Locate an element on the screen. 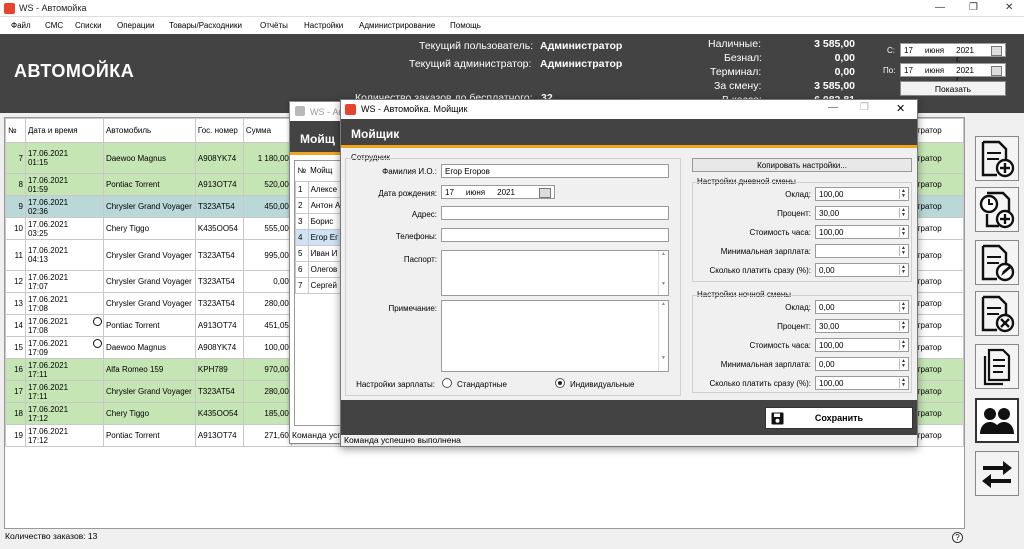 This screenshot has height=549, width=1024. cash-value: 3 585,00 is located at coordinates (834, 44).